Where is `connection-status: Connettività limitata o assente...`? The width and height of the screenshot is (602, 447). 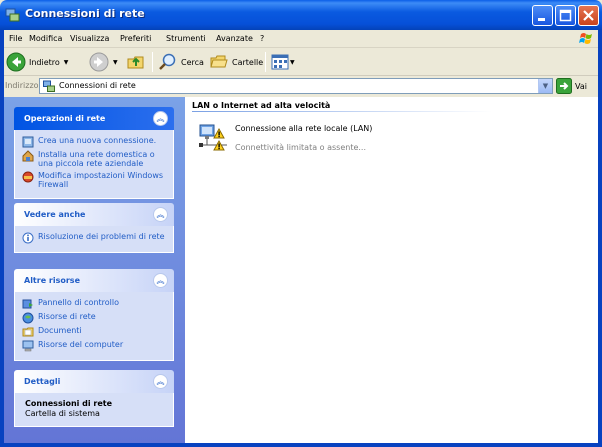 connection-status: Connettività limitata o assente... is located at coordinates (301, 147).